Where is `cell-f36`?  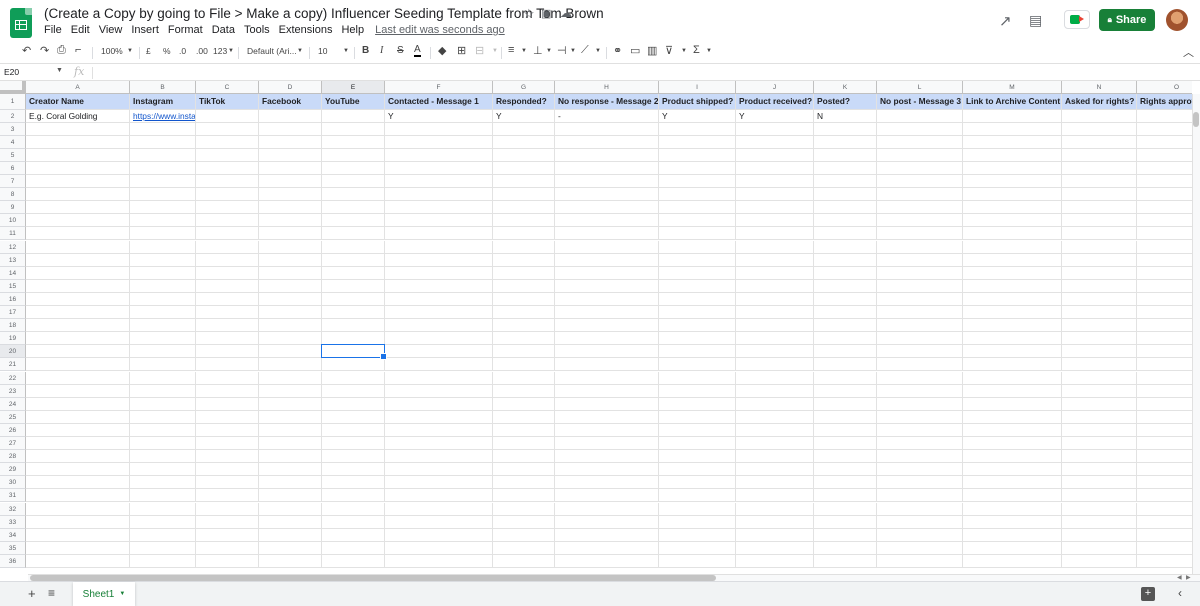
cell-f36 is located at coordinates (439, 561).